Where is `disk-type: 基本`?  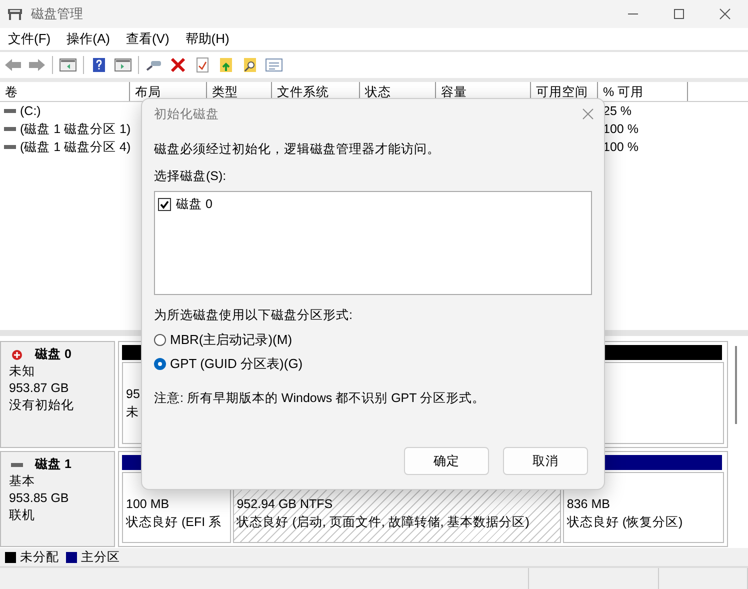 disk-type: 基本 is located at coordinates (22, 481).